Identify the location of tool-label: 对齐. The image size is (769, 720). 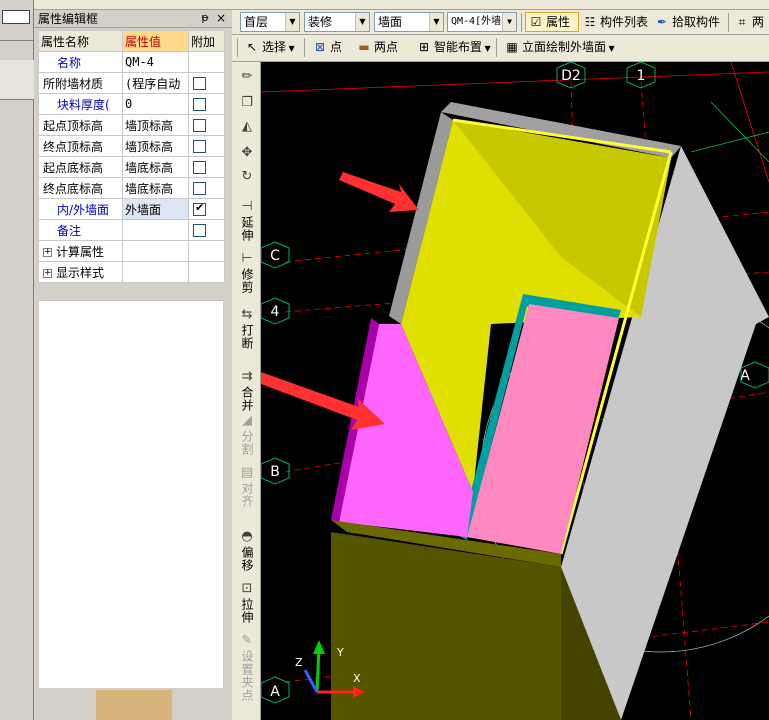
(247, 495).